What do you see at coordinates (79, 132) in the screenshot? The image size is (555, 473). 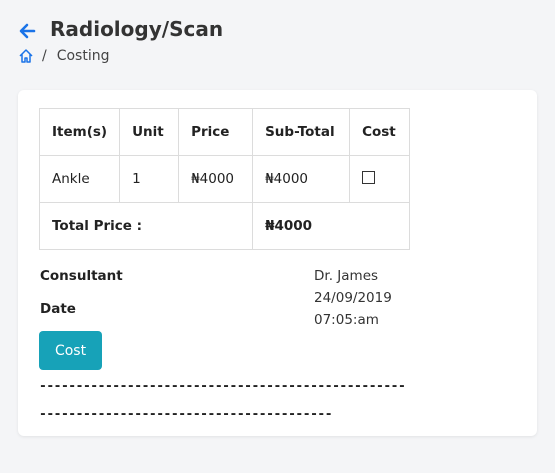 I see `col-header-items: Item(s)` at bounding box center [79, 132].